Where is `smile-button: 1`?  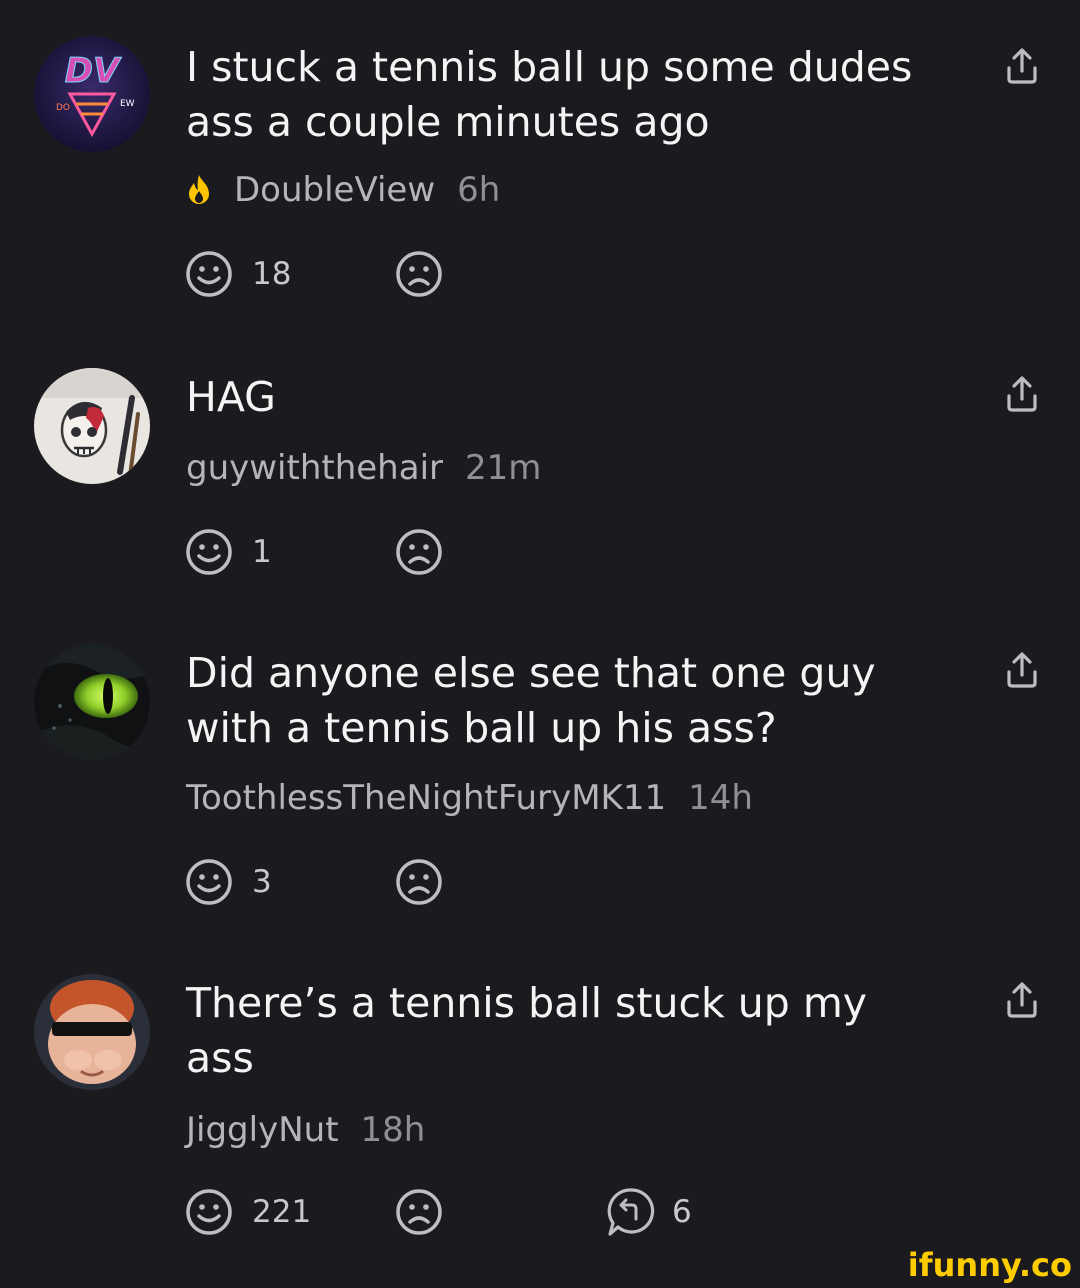
smile-button: 1 is located at coordinates (228, 552).